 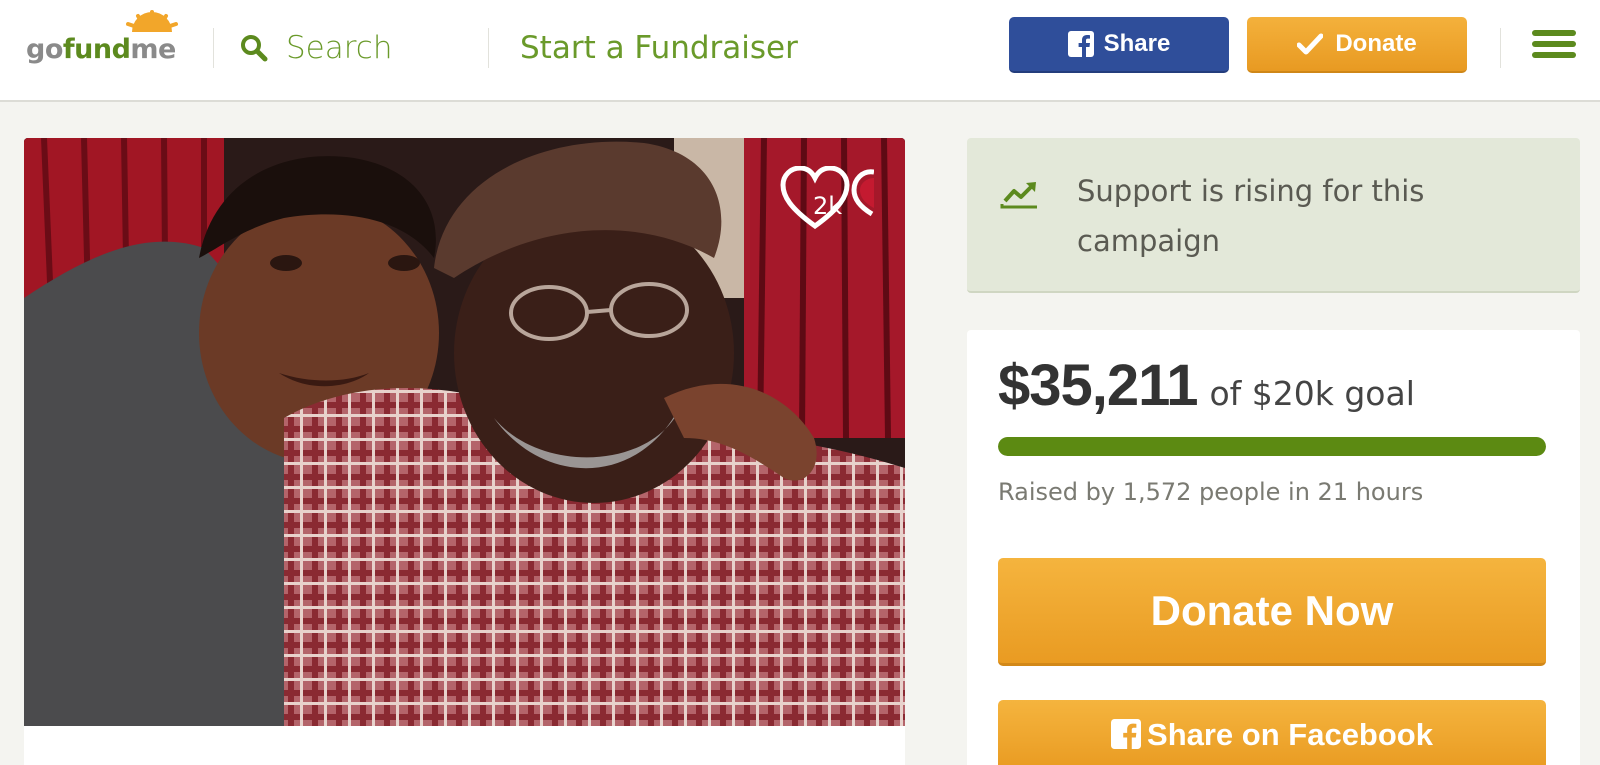 I want to click on share-on-facebook-label: Share on Facebook, so click(x=1290, y=734).